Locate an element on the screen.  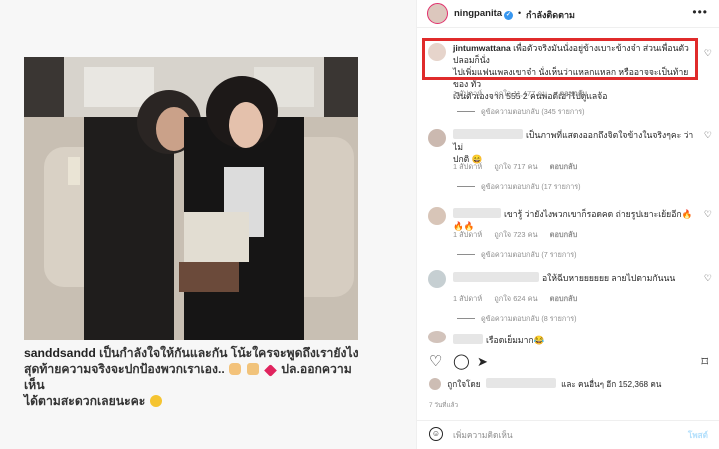
comment-meta: 1 สัปดาห์ ถูกใจ 717 คน ตอบกลับ is located at coordinates (520, 167).